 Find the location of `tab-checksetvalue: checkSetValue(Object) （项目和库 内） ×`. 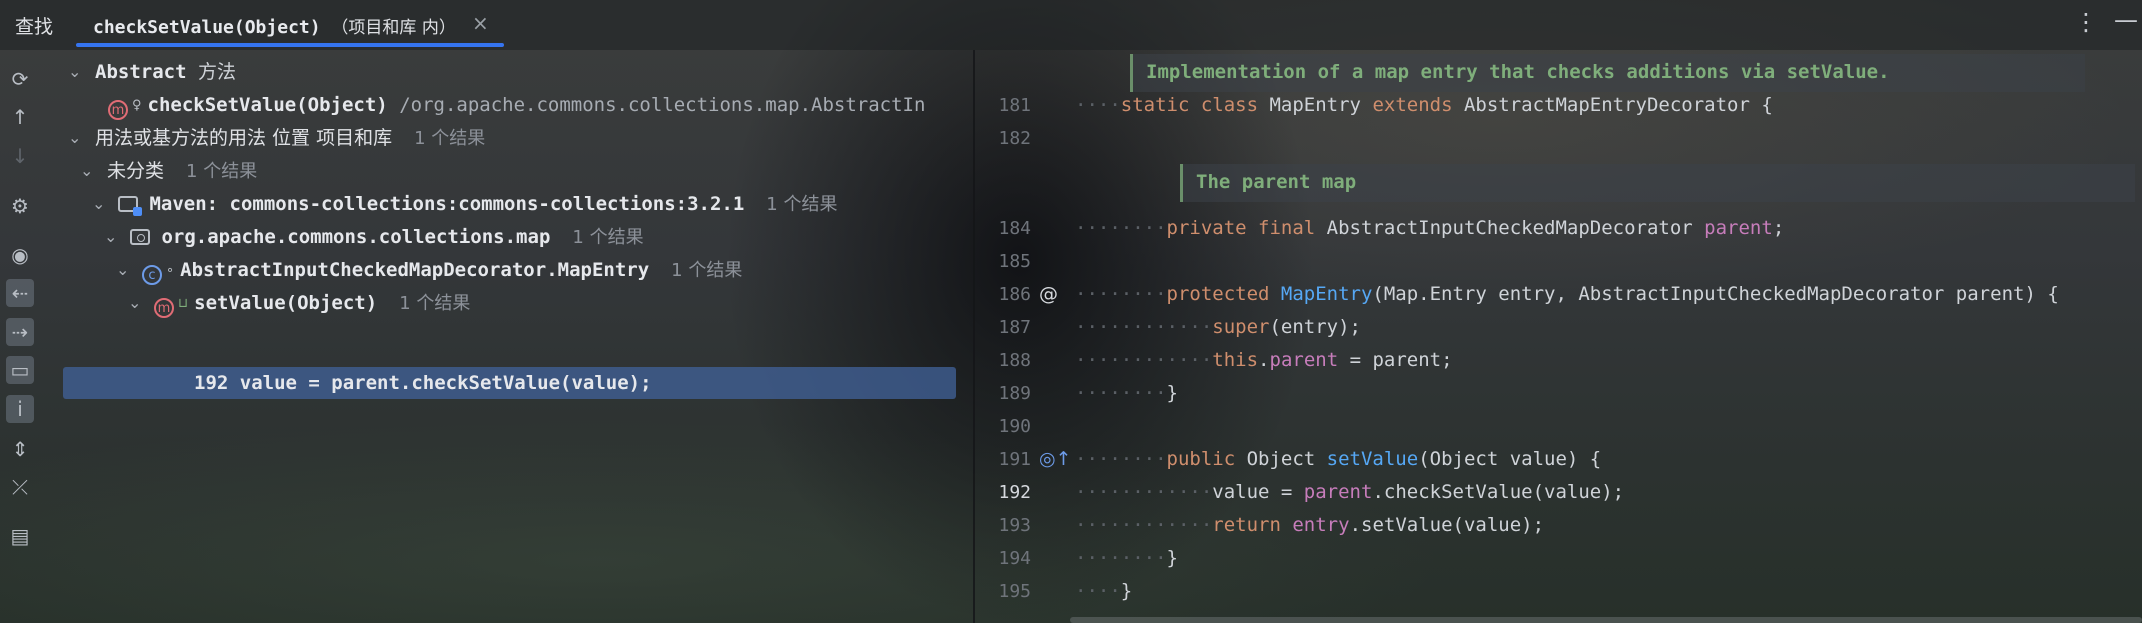

tab-checksetvalue: checkSetValue(Object) （项目和库 内） × is located at coordinates (290, 25).